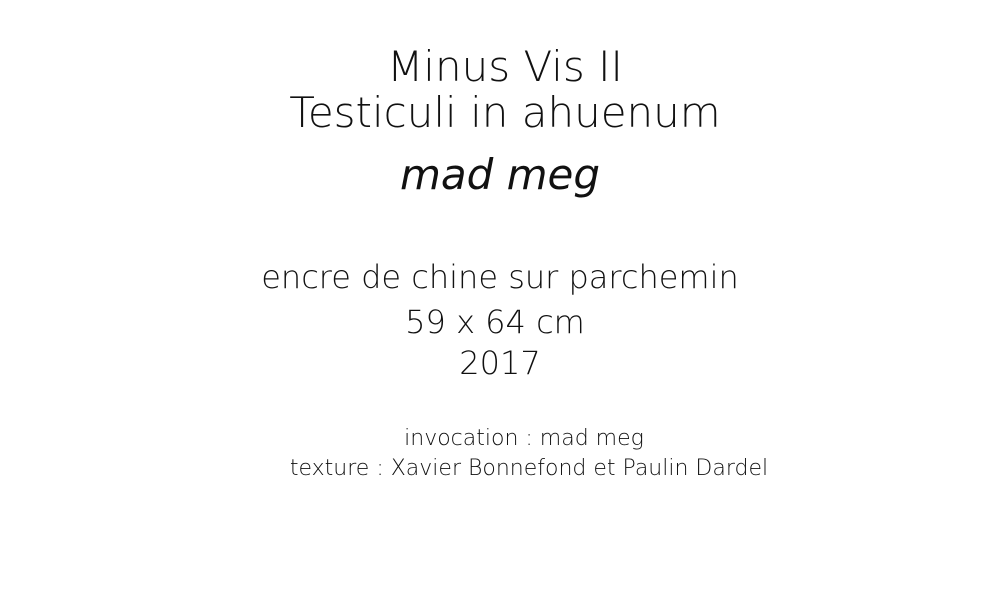  I want to click on artwork-year: 2017, so click(500, 363).